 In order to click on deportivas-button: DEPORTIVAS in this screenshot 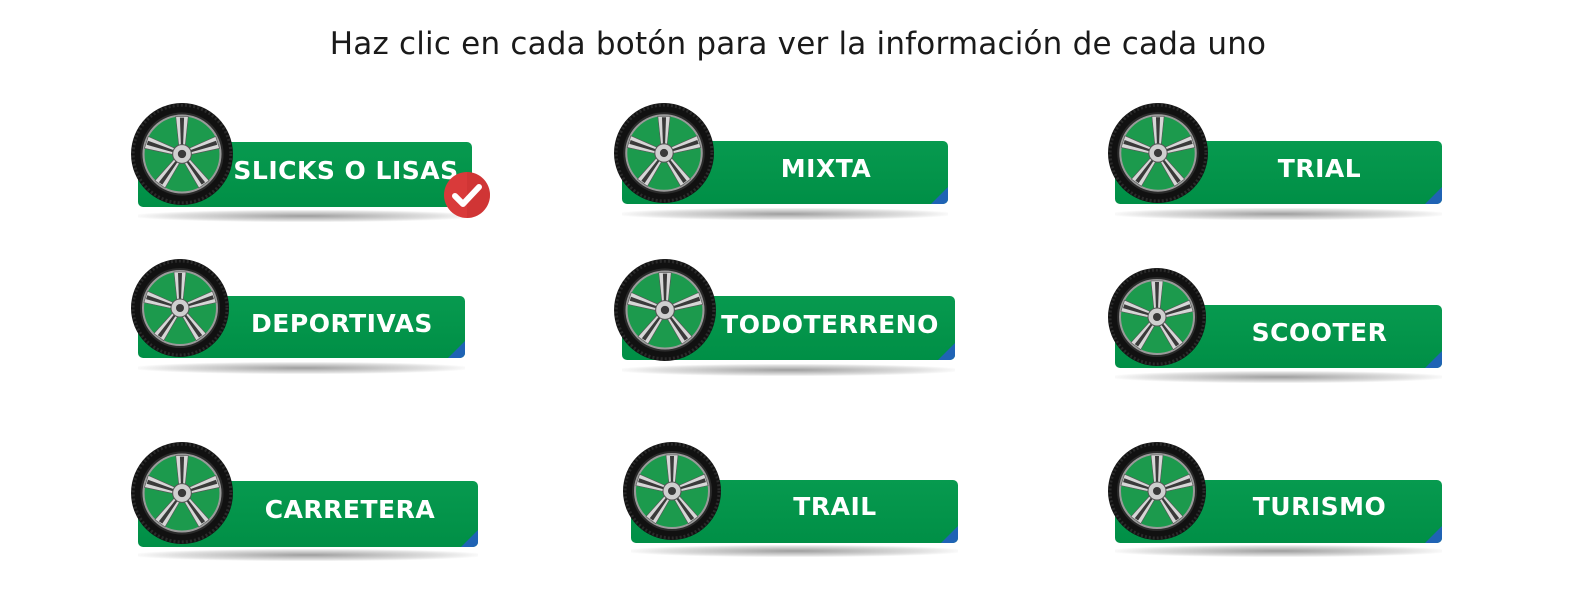, I will do `click(300, 320)`.